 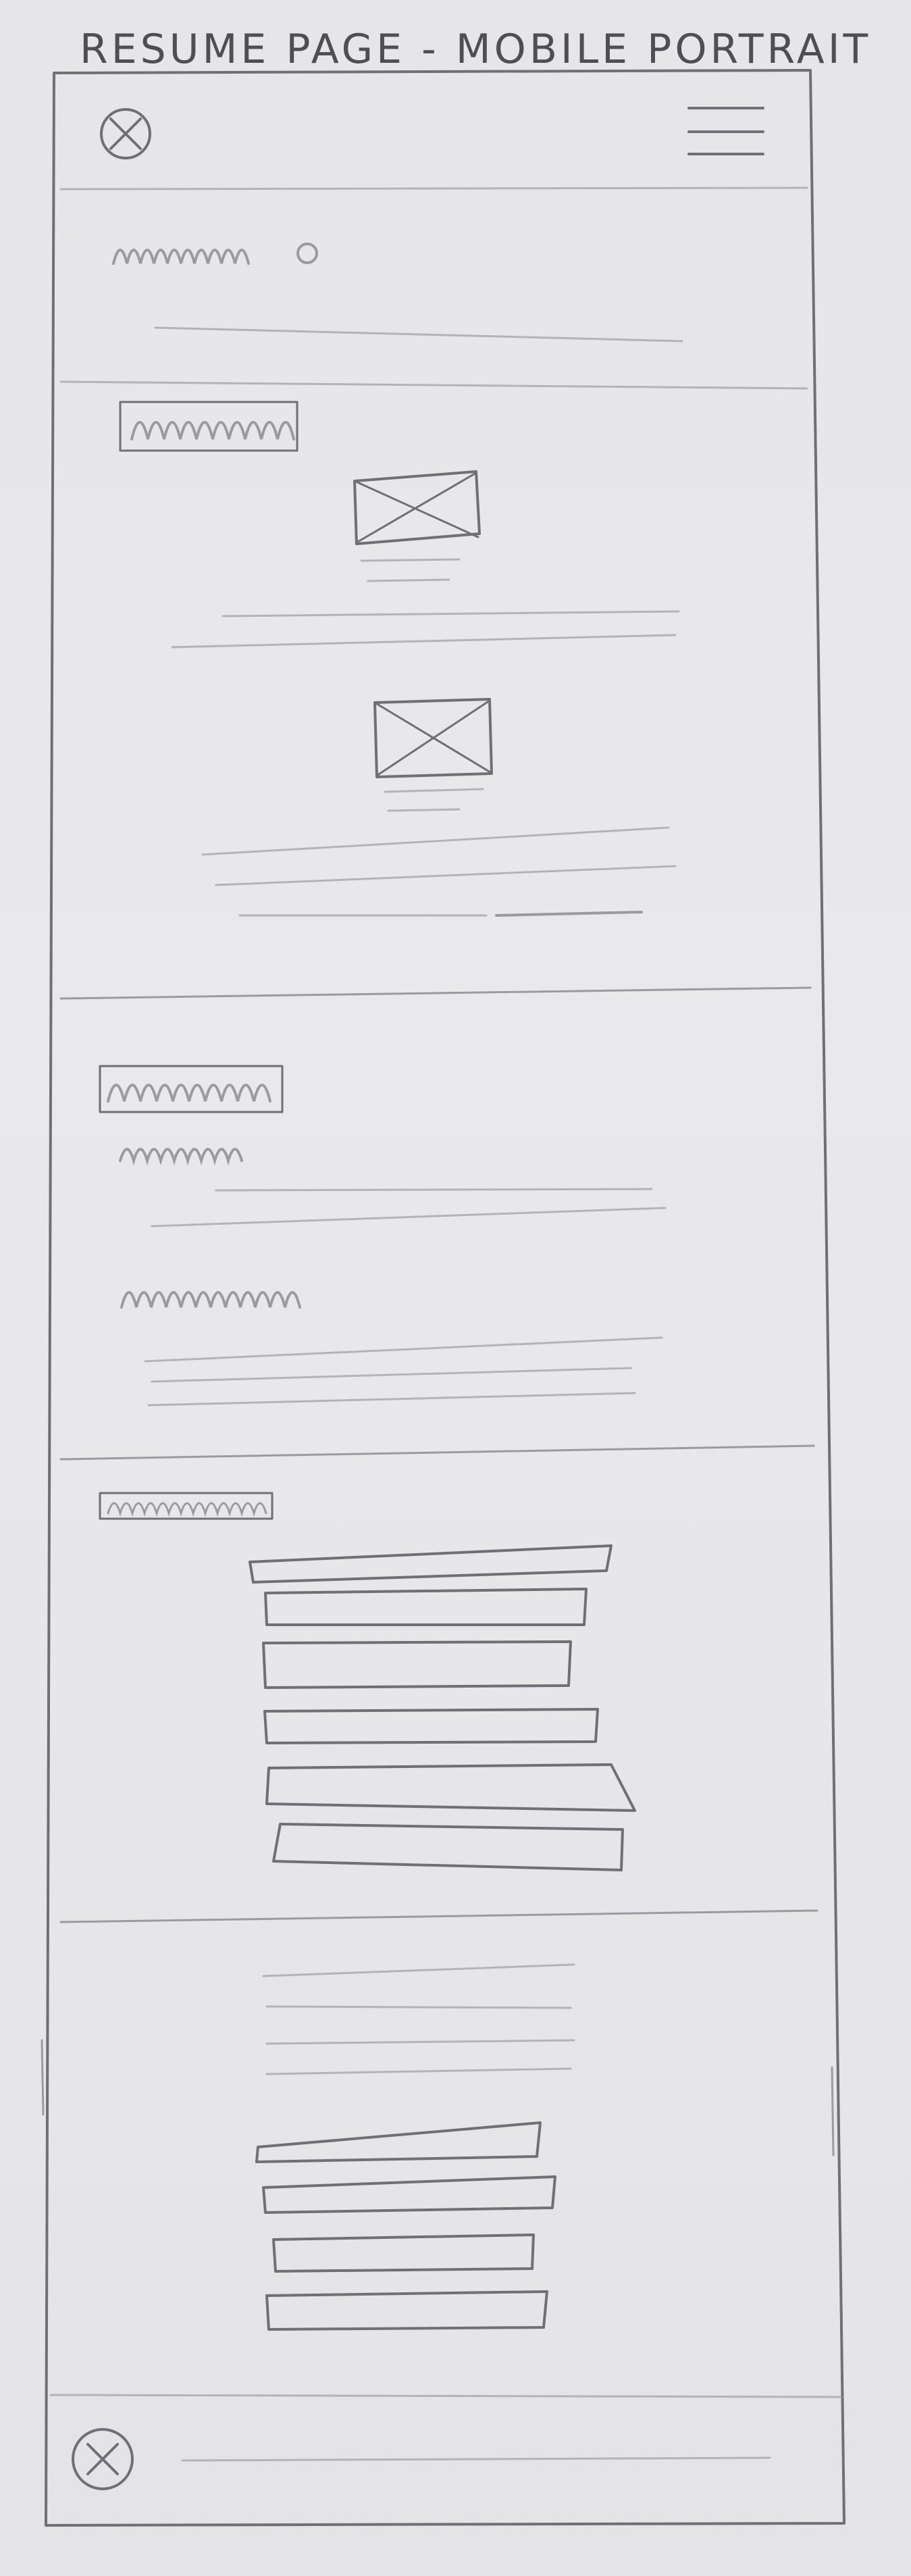 I want to click on footer-divider, so click(x=445, y=2396).